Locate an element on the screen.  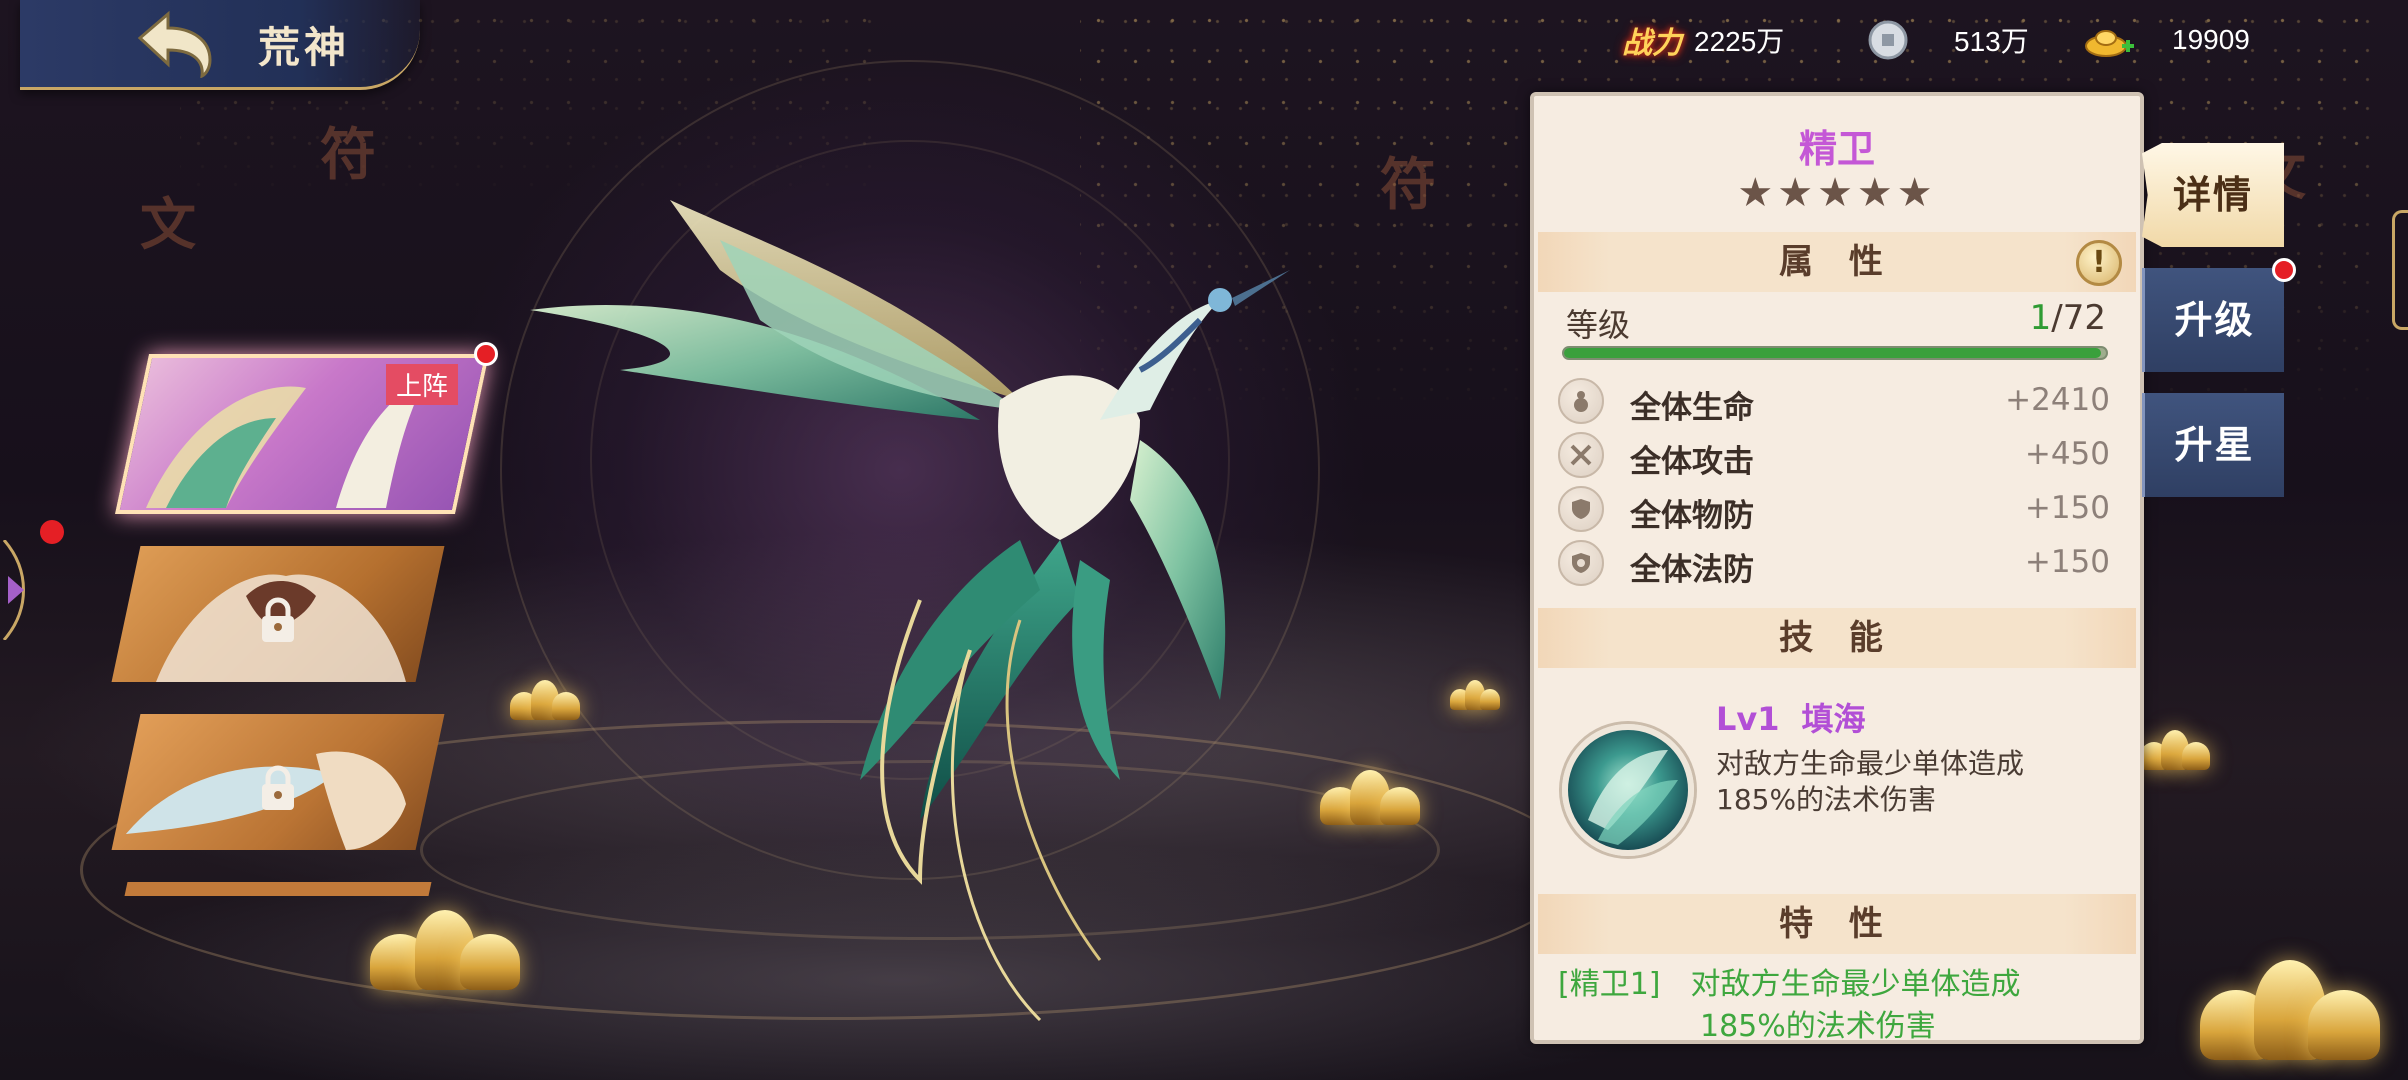
attributes-section-header: 属 性 ! is located at coordinates (1837, 262).